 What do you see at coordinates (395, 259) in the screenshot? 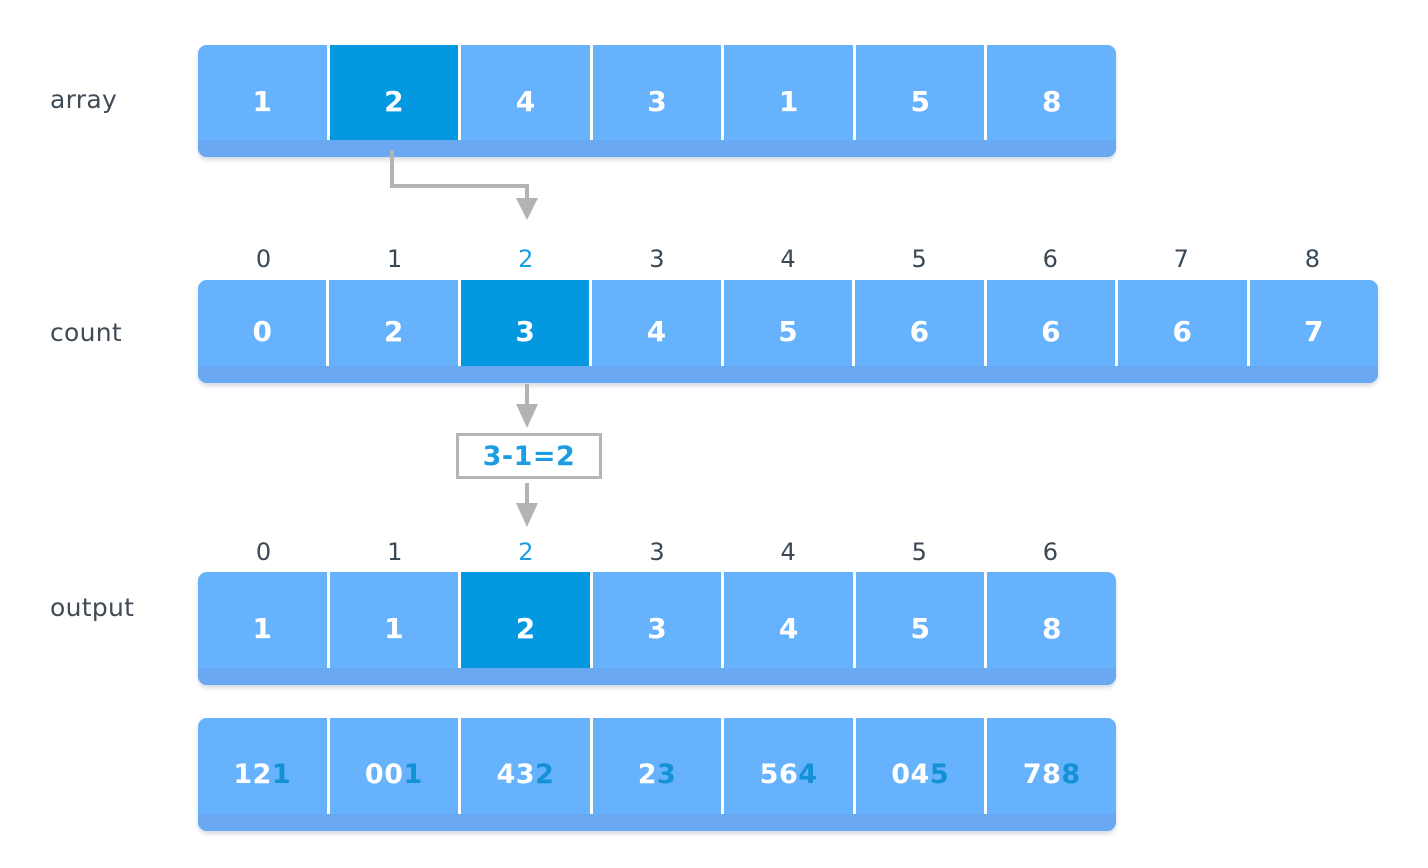
I see `count-tick: 1` at bounding box center [395, 259].